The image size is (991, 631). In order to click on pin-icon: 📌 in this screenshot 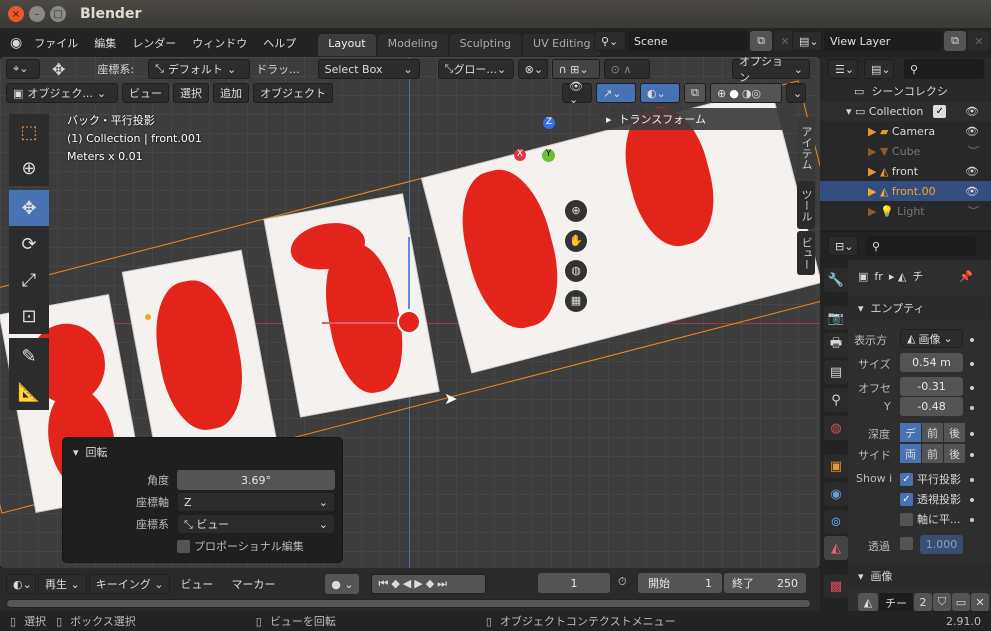, I will do `click(966, 276)`.